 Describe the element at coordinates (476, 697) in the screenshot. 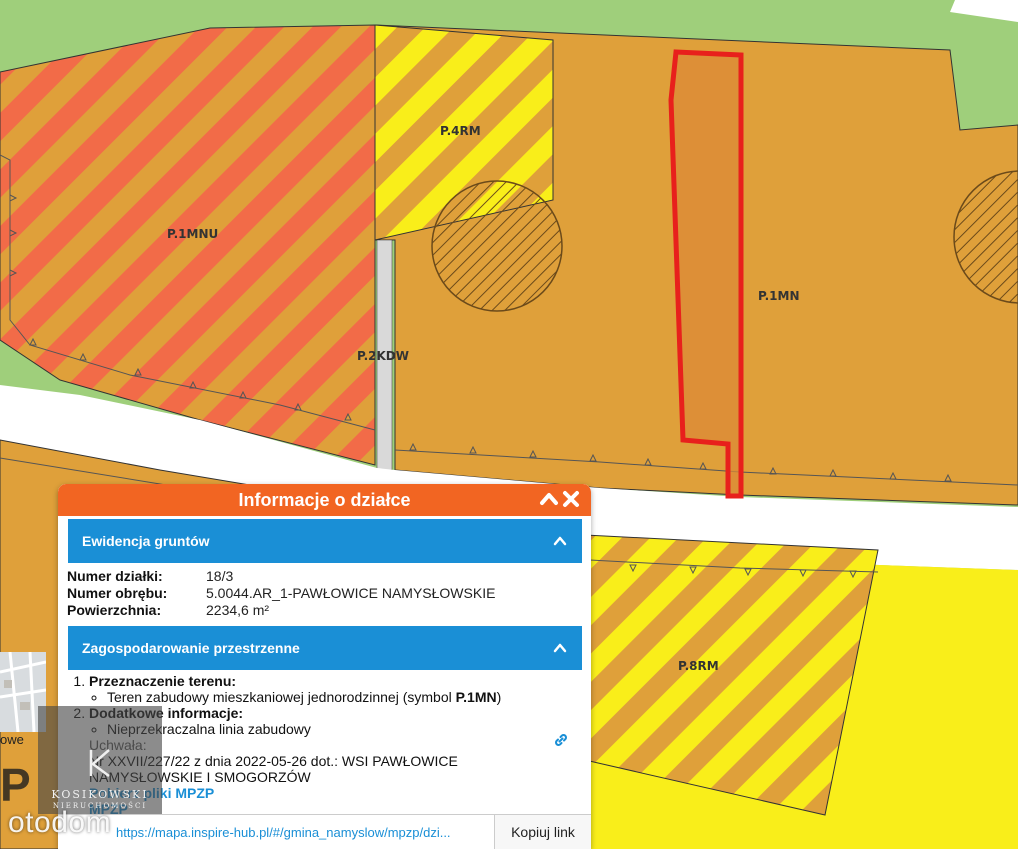

I see `zone-symbol: P.1MN` at that location.